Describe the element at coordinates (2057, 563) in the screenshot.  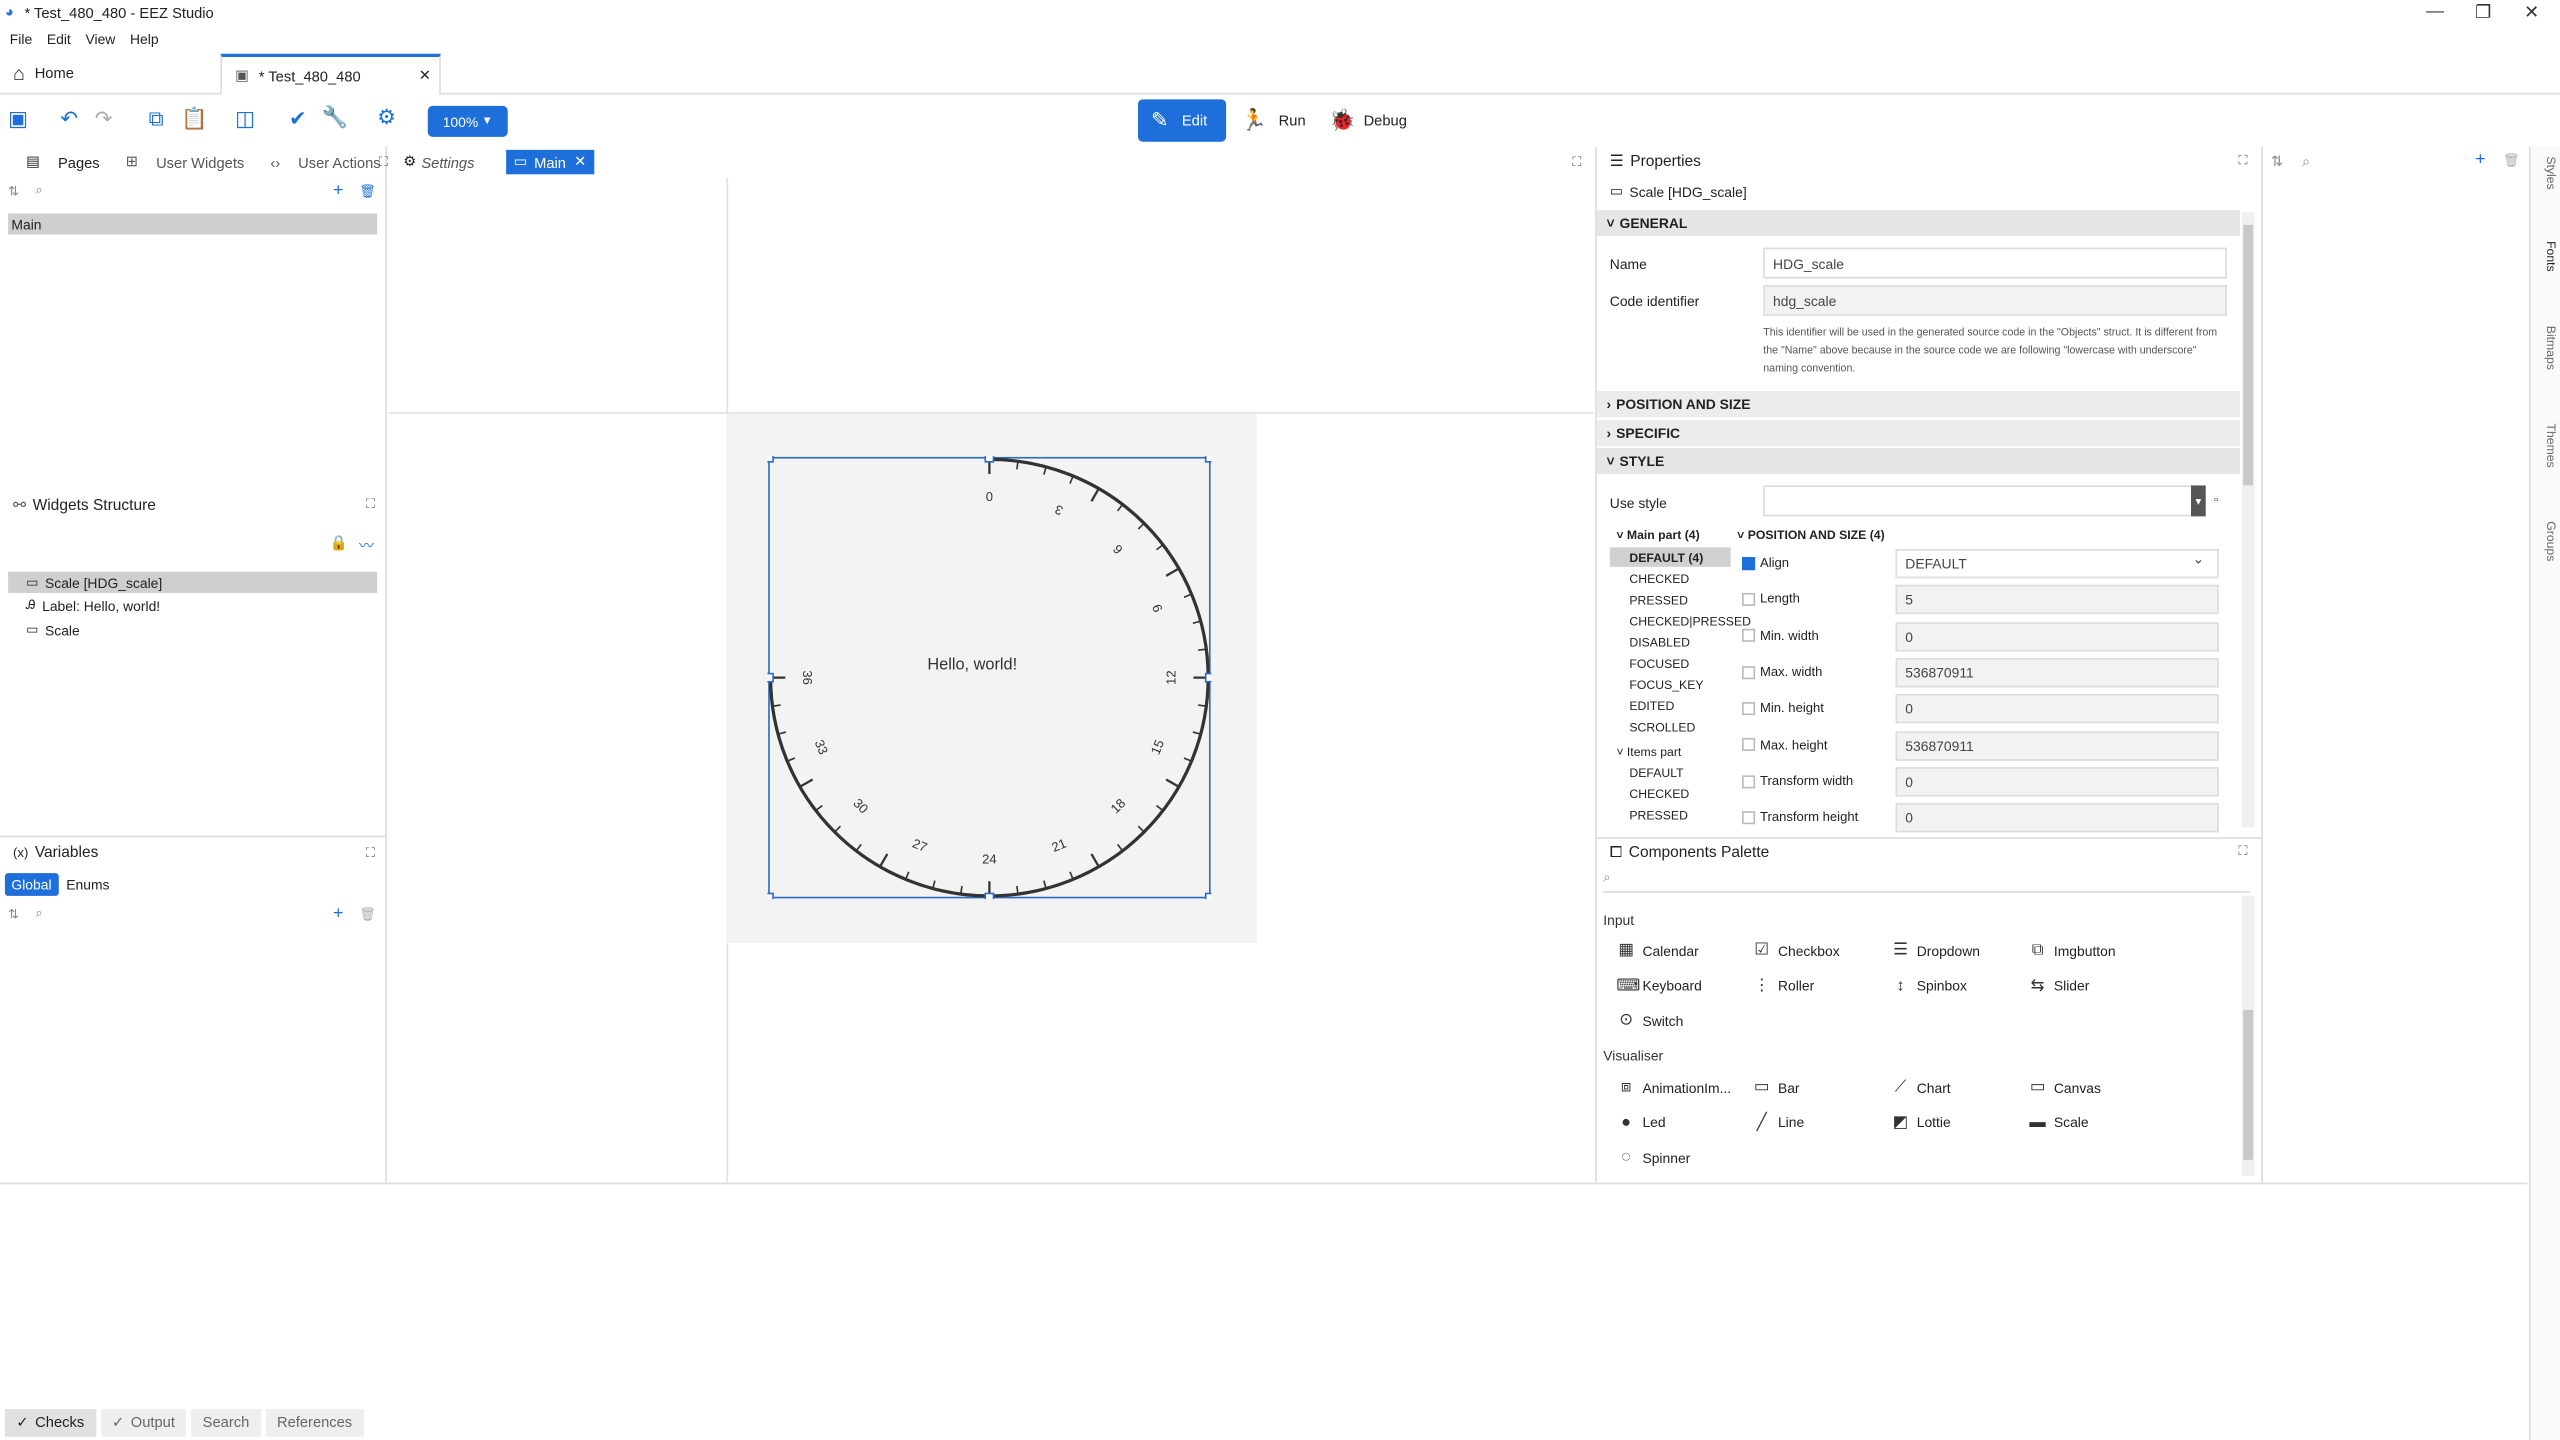
I see `style-prop-value: DEFAULT ⌄` at that location.